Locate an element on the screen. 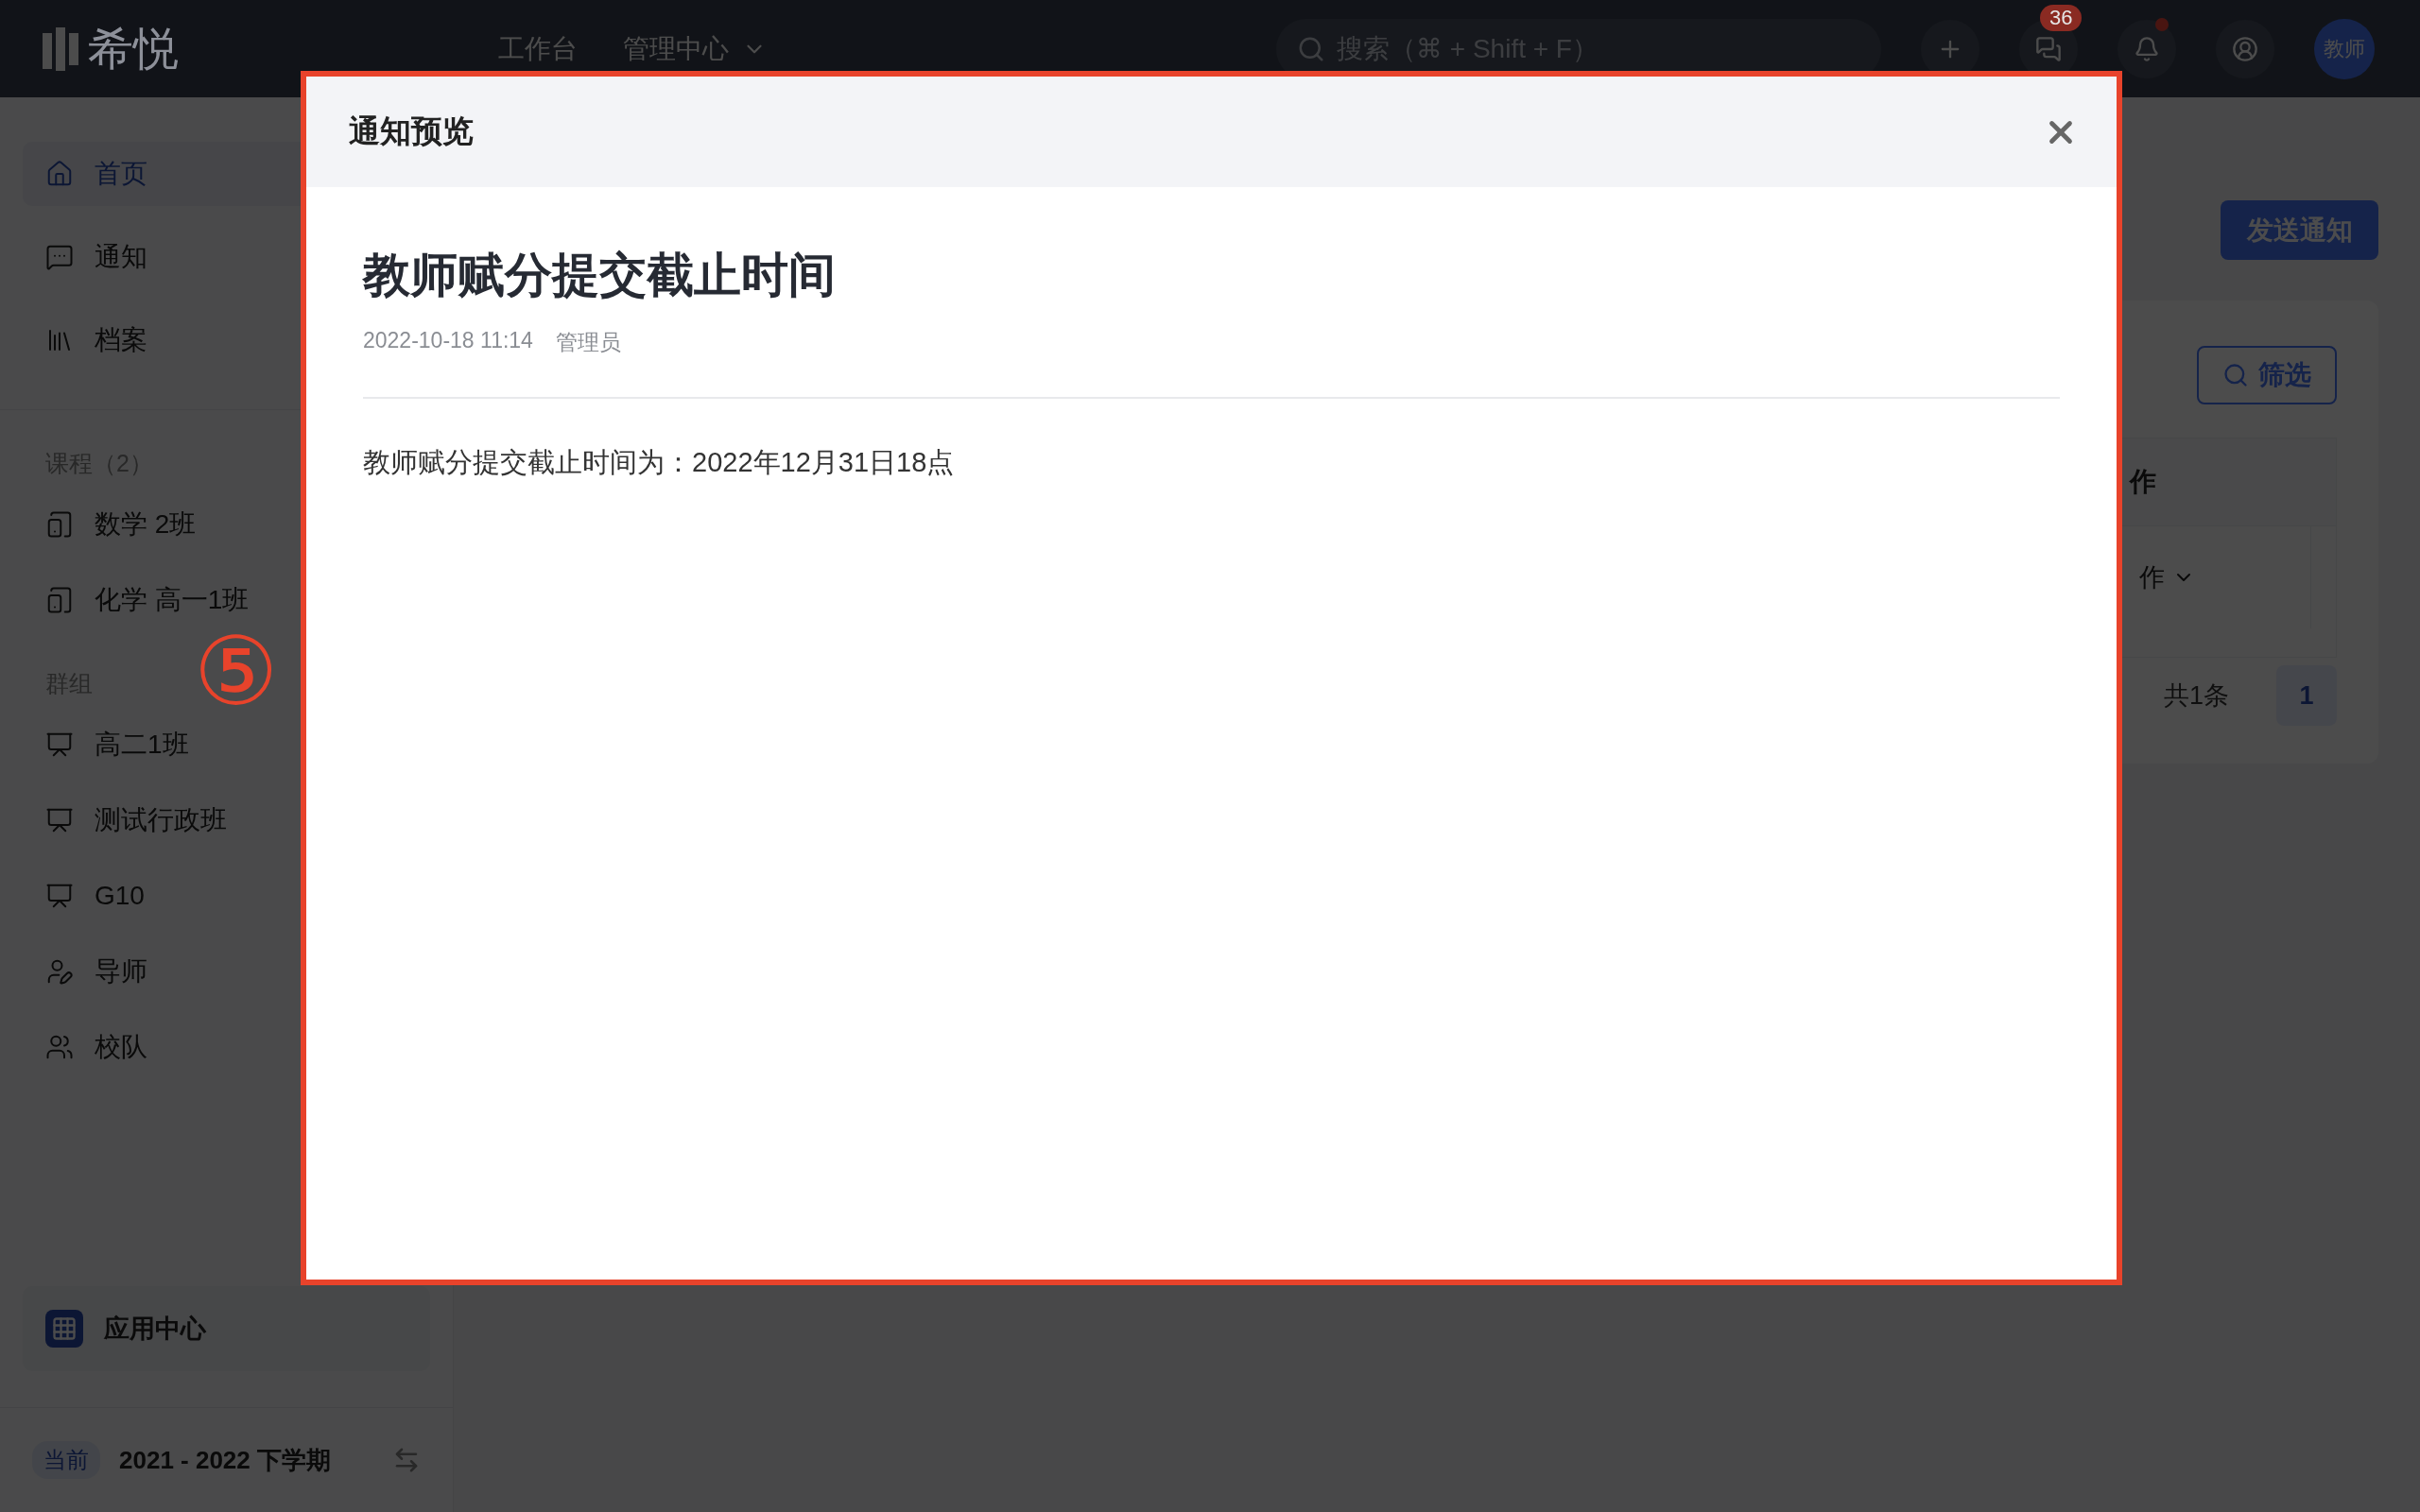 The width and height of the screenshot is (2420, 1512). notice-title: 教师赋分提交截止时间 is located at coordinates (600, 275).